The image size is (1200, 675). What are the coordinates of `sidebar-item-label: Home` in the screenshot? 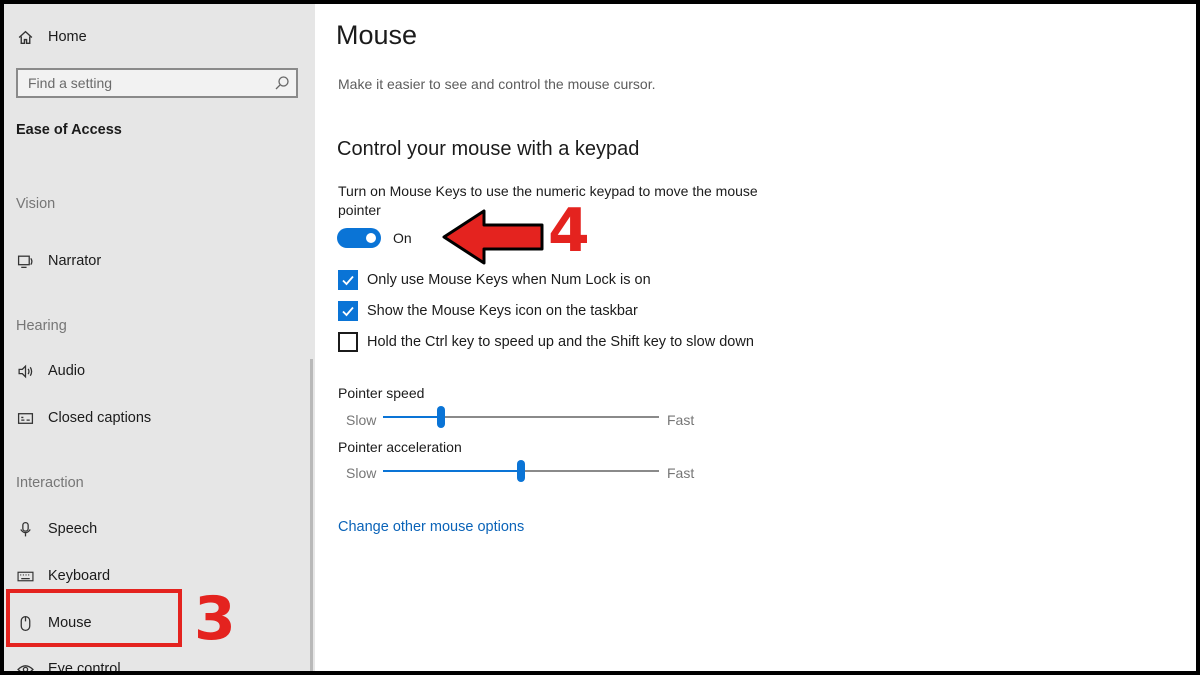 It's located at (67, 37).